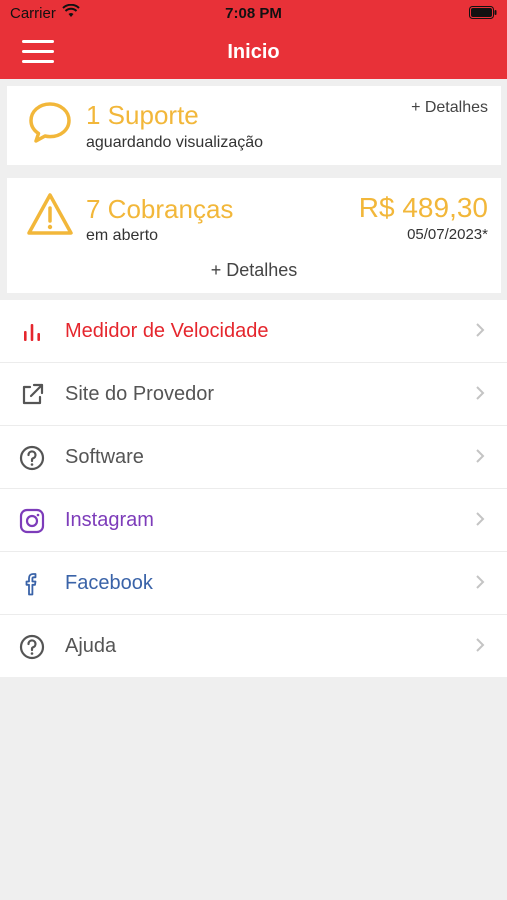  What do you see at coordinates (483, 14) in the screenshot?
I see `battery-icon` at bounding box center [483, 14].